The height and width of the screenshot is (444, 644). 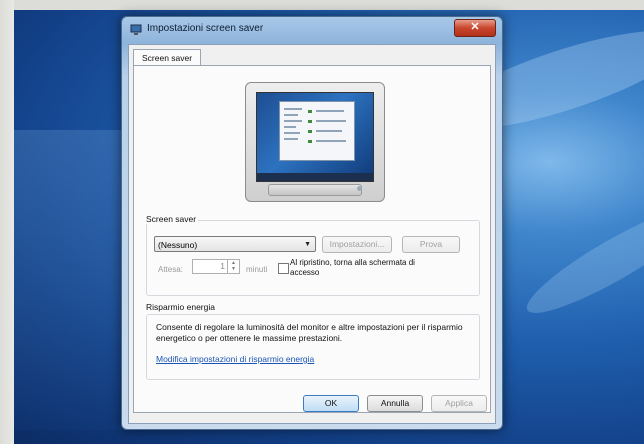 I want to click on monitor-icon, so click(x=136, y=29).